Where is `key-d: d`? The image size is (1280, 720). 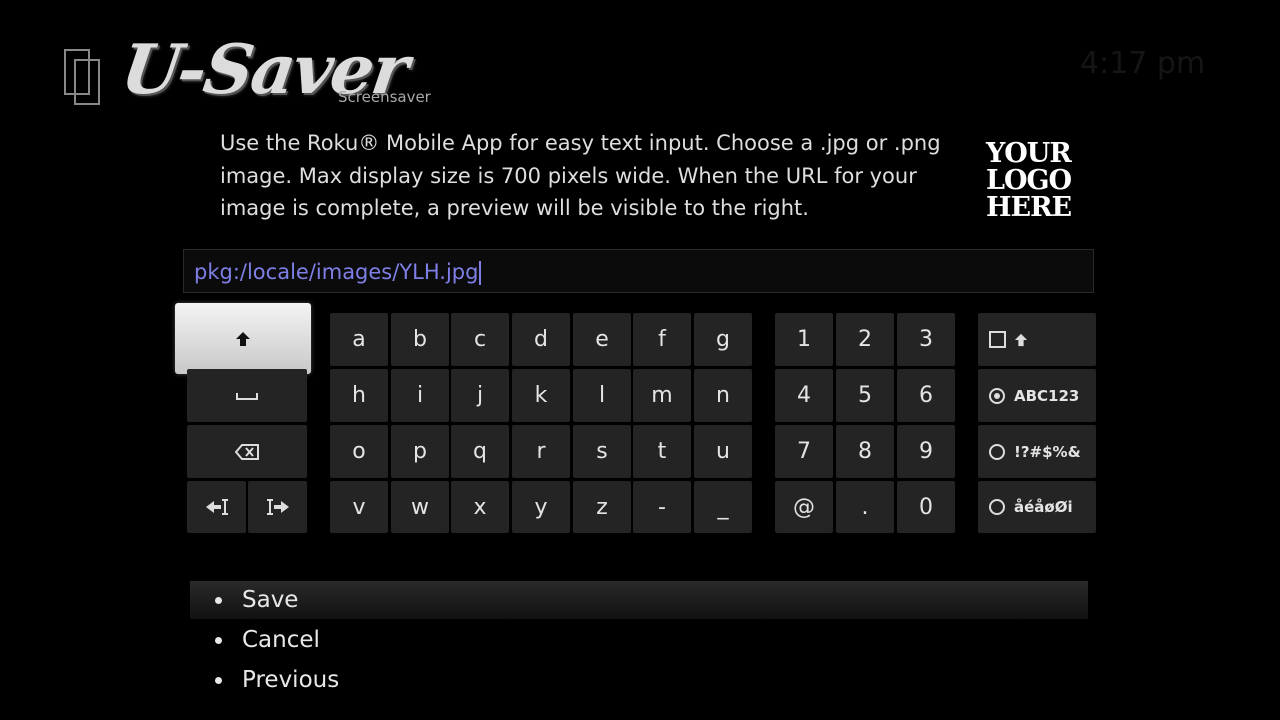 key-d: d is located at coordinates (541, 339).